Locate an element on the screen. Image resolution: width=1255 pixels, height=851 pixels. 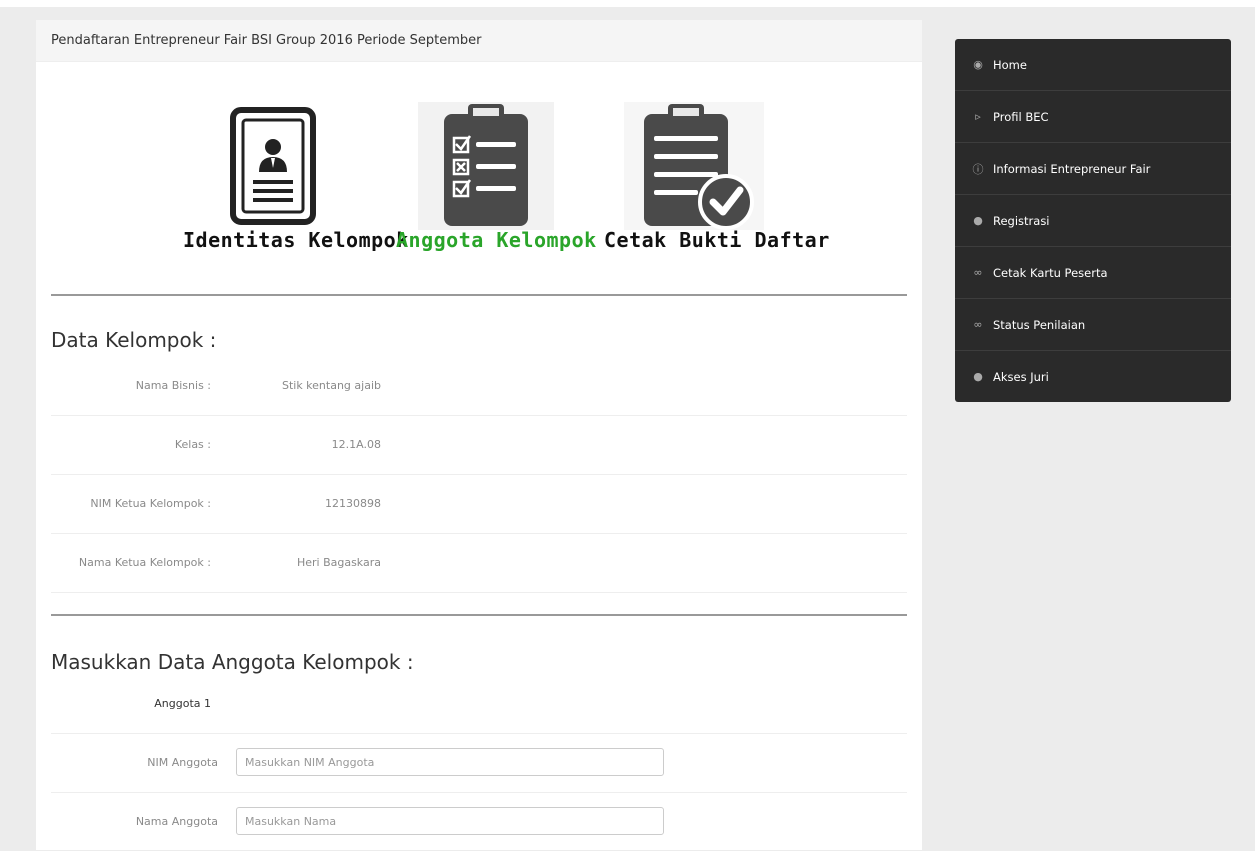
sidebar-item-profil-bec: ▹ Profil BEC is located at coordinates (1093, 117).